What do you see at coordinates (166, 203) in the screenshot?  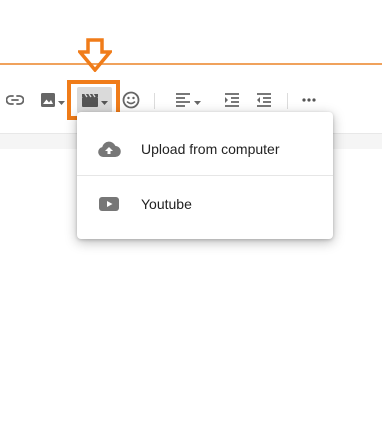 I see `menu-item-label: Youtube` at bounding box center [166, 203].